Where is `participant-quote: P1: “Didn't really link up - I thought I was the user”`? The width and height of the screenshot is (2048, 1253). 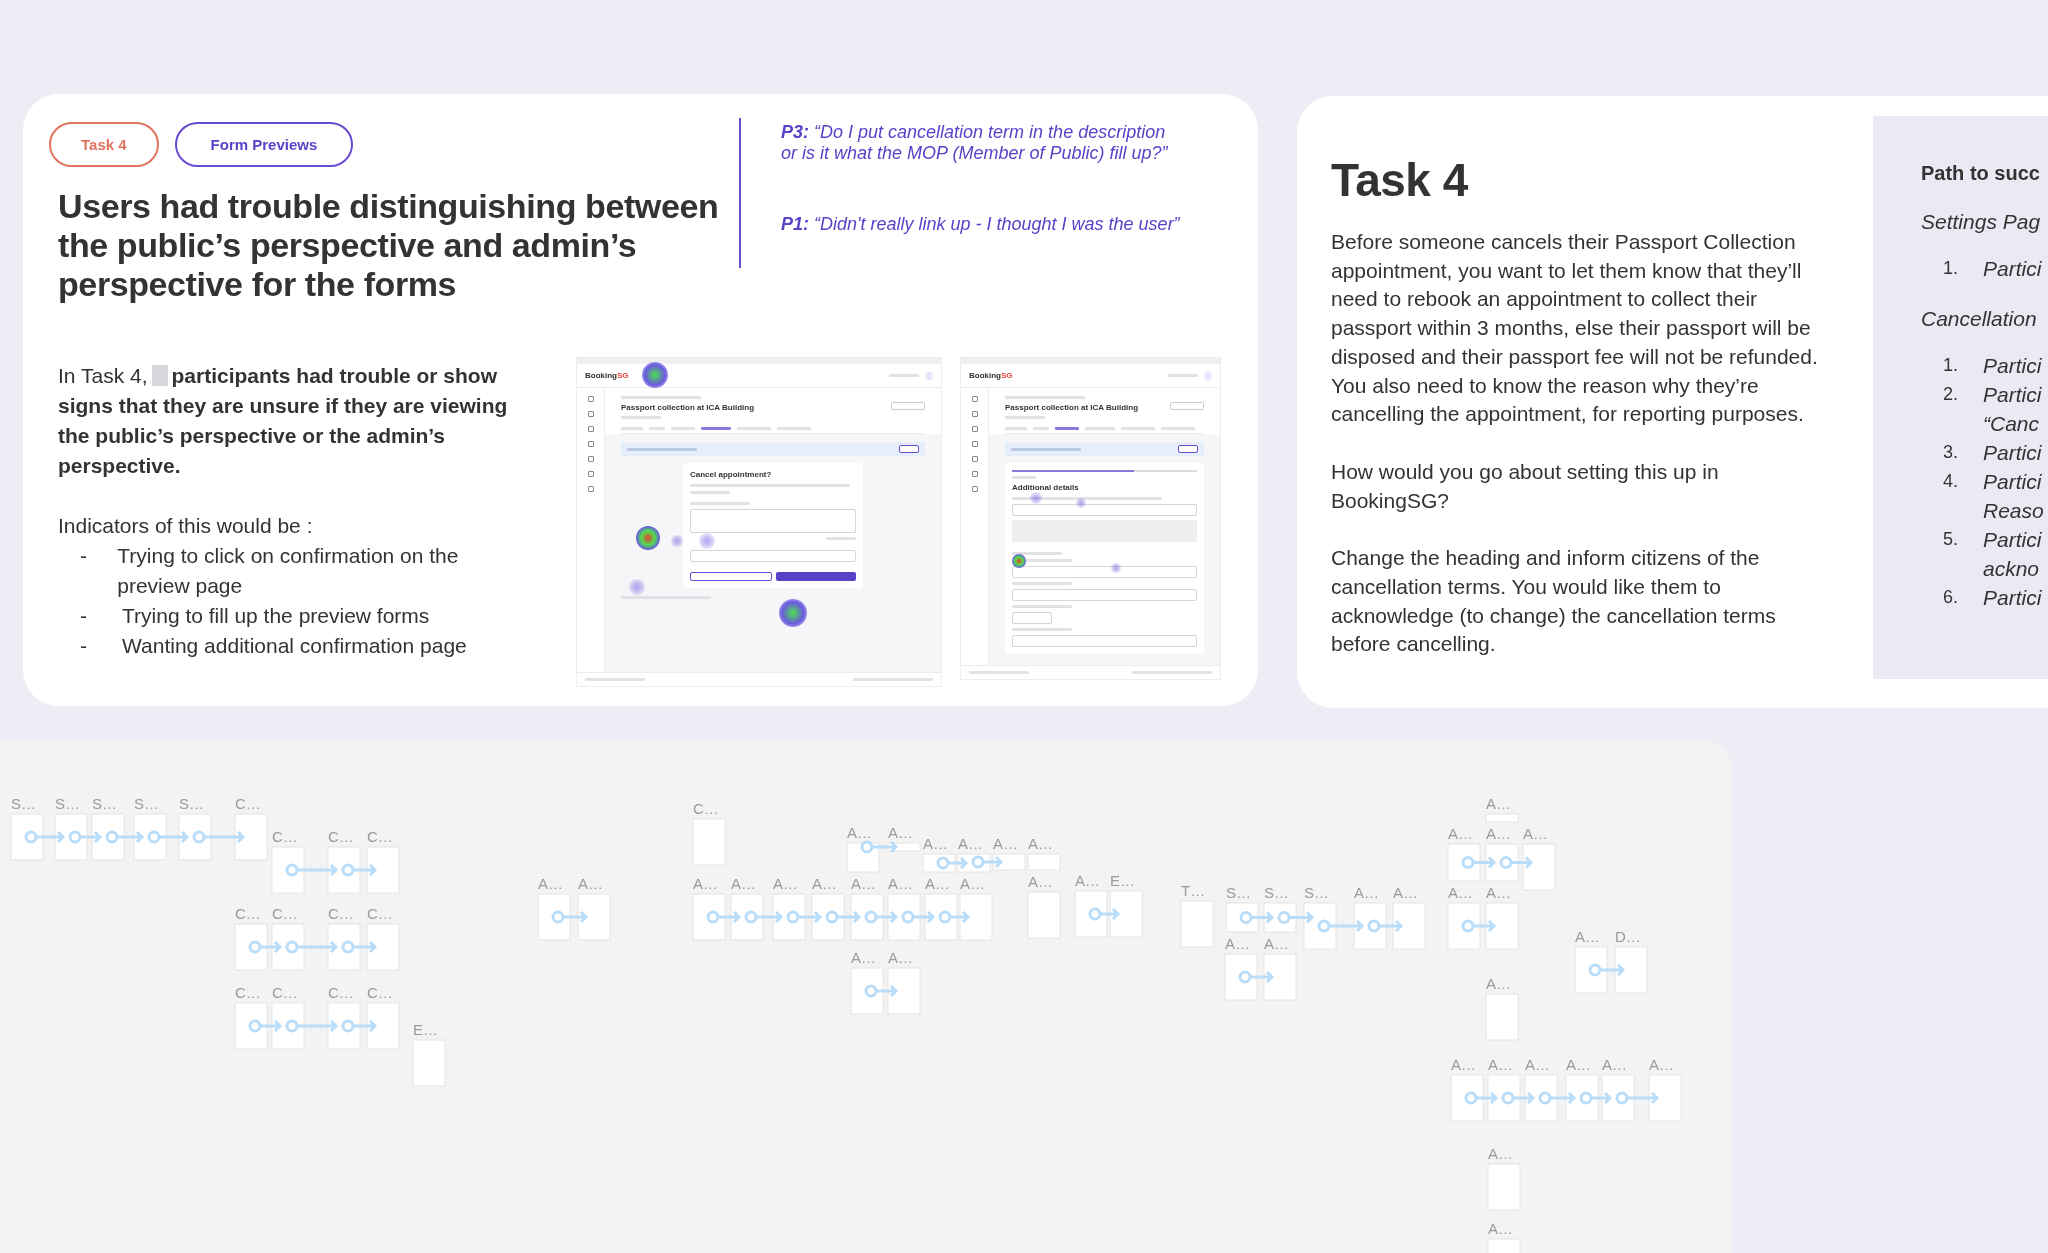 participant-quote: P1: “Didn't really link up - I thought I was the user” is located at coordinates (981, 224).